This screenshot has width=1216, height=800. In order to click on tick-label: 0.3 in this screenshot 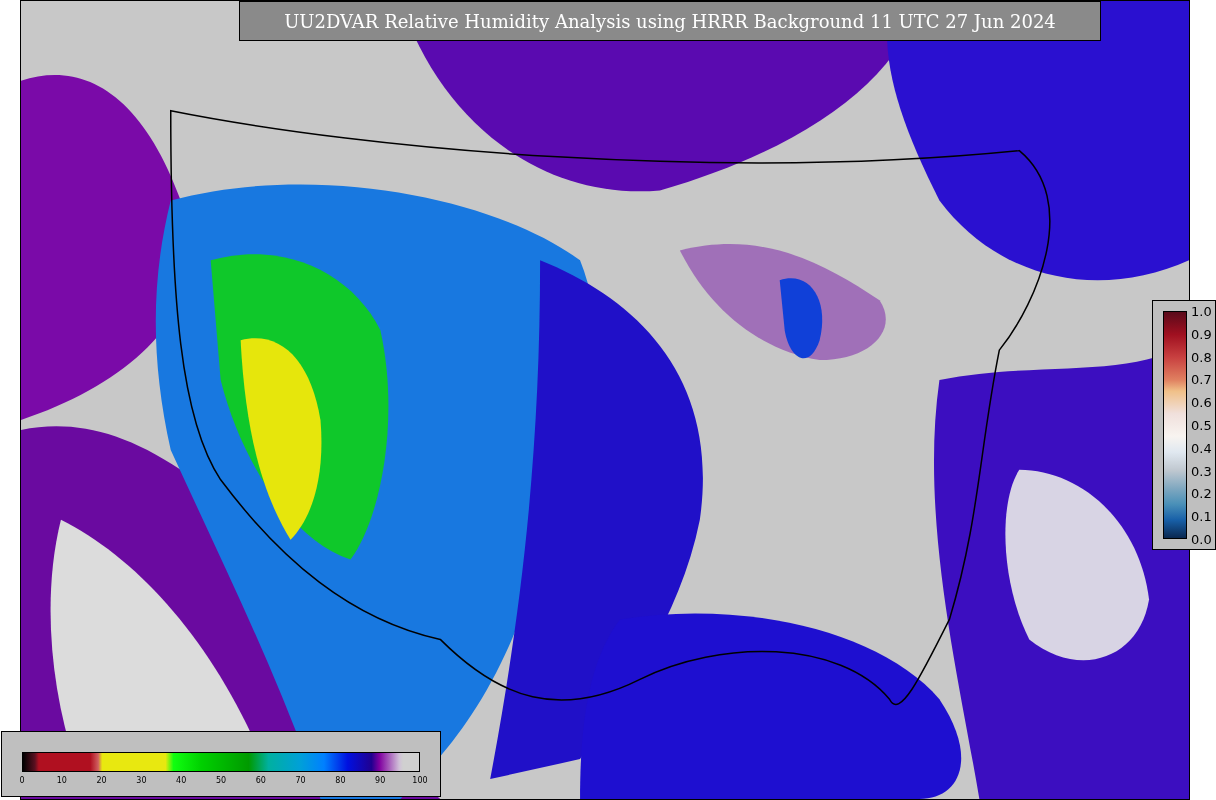, I will do `click(1201, 471)`.